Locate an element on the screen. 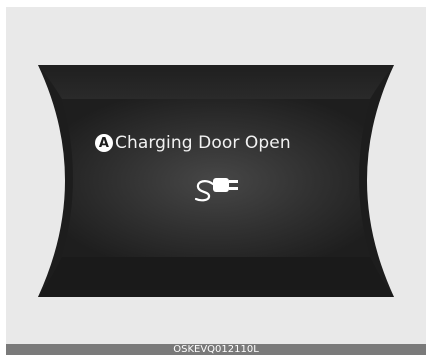 This screenshot has width=433, height=355. image-code: OSKEVQ012110L is located at coordinates (216, 349).